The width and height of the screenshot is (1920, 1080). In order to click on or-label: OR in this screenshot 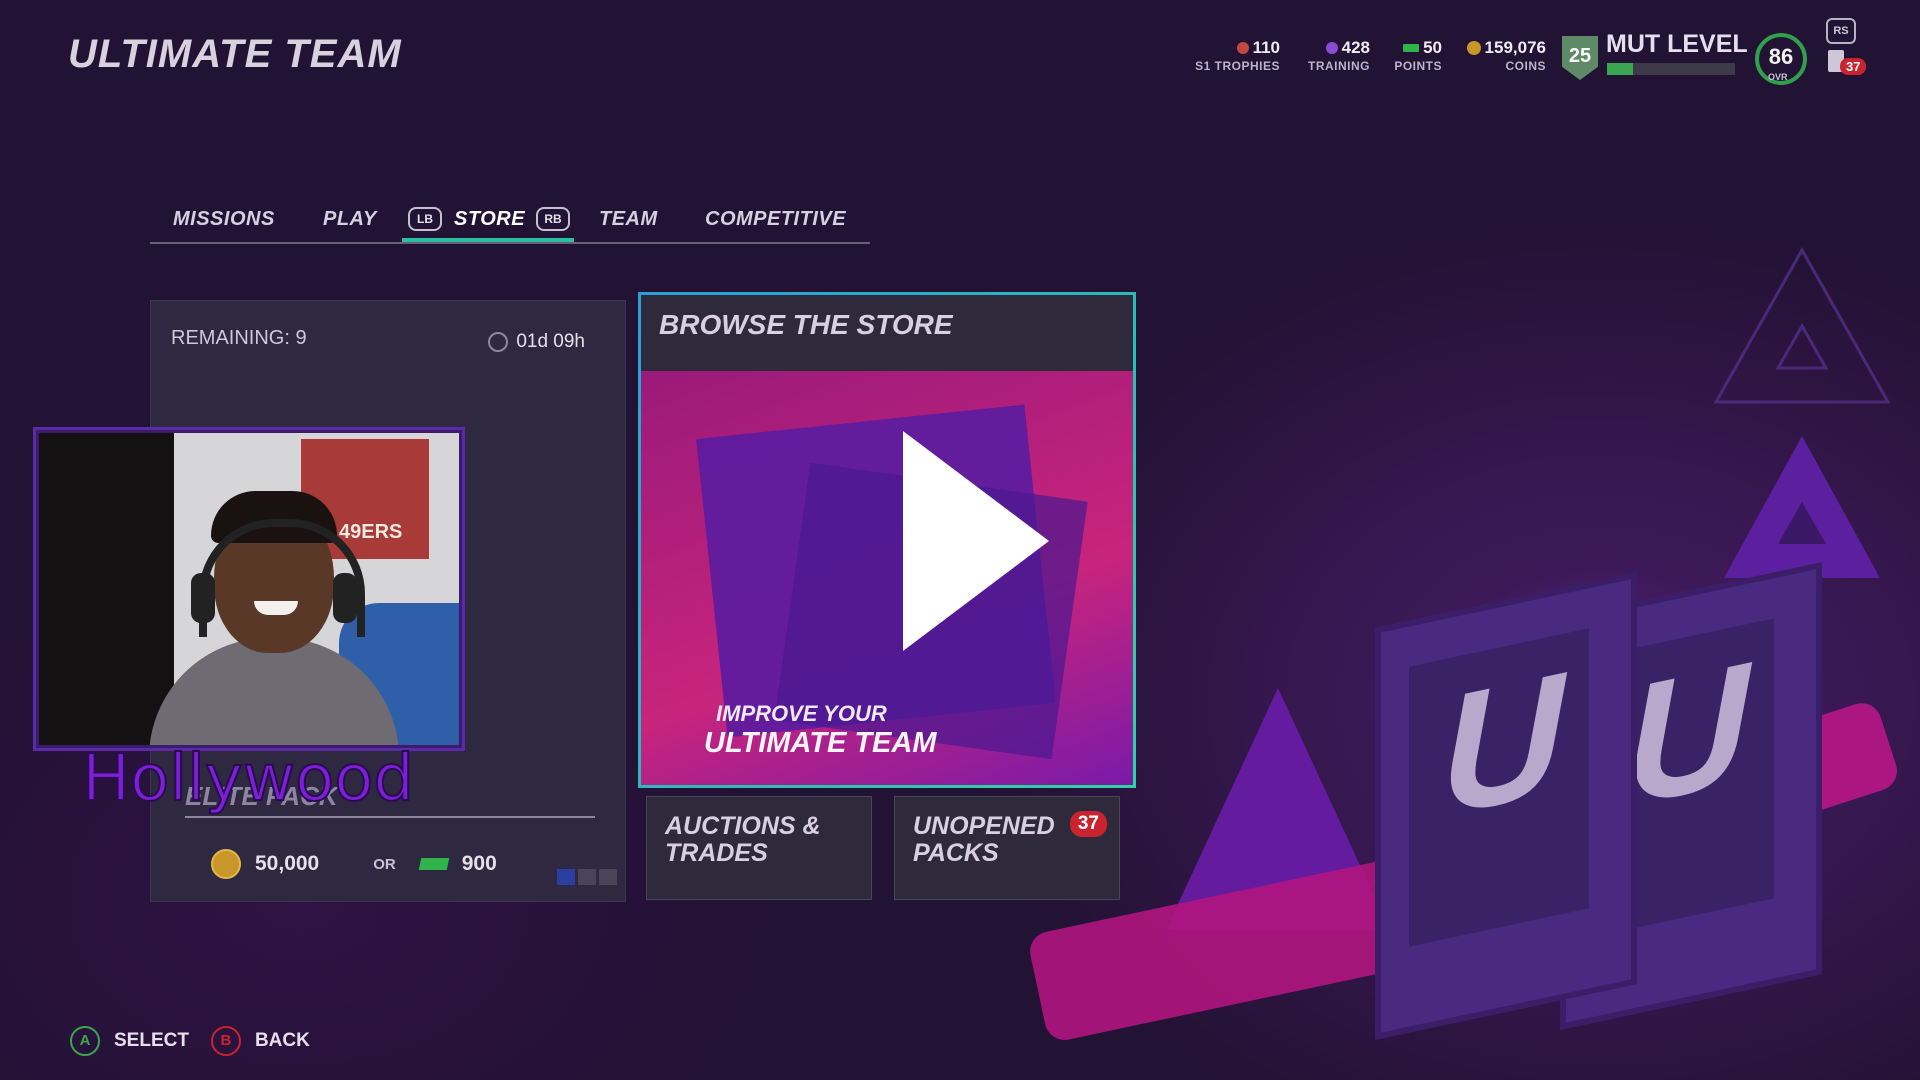, I will do `click(384, 864)`.